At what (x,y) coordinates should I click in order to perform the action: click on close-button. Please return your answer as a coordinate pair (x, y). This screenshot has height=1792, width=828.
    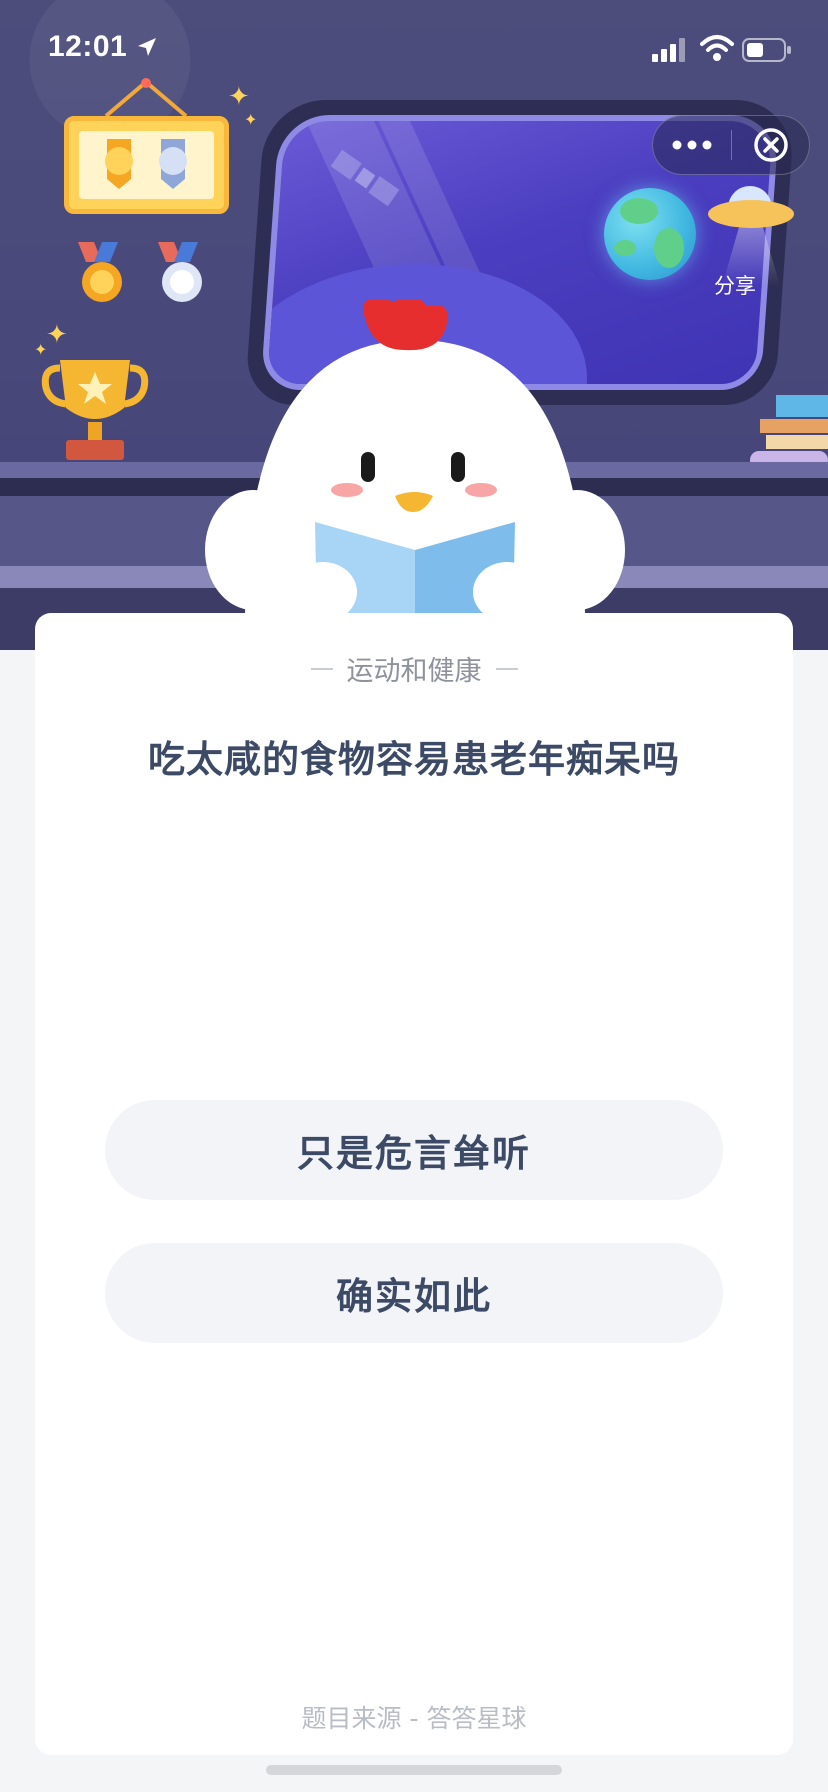
    Looking at the image, I should click on (771, 145).